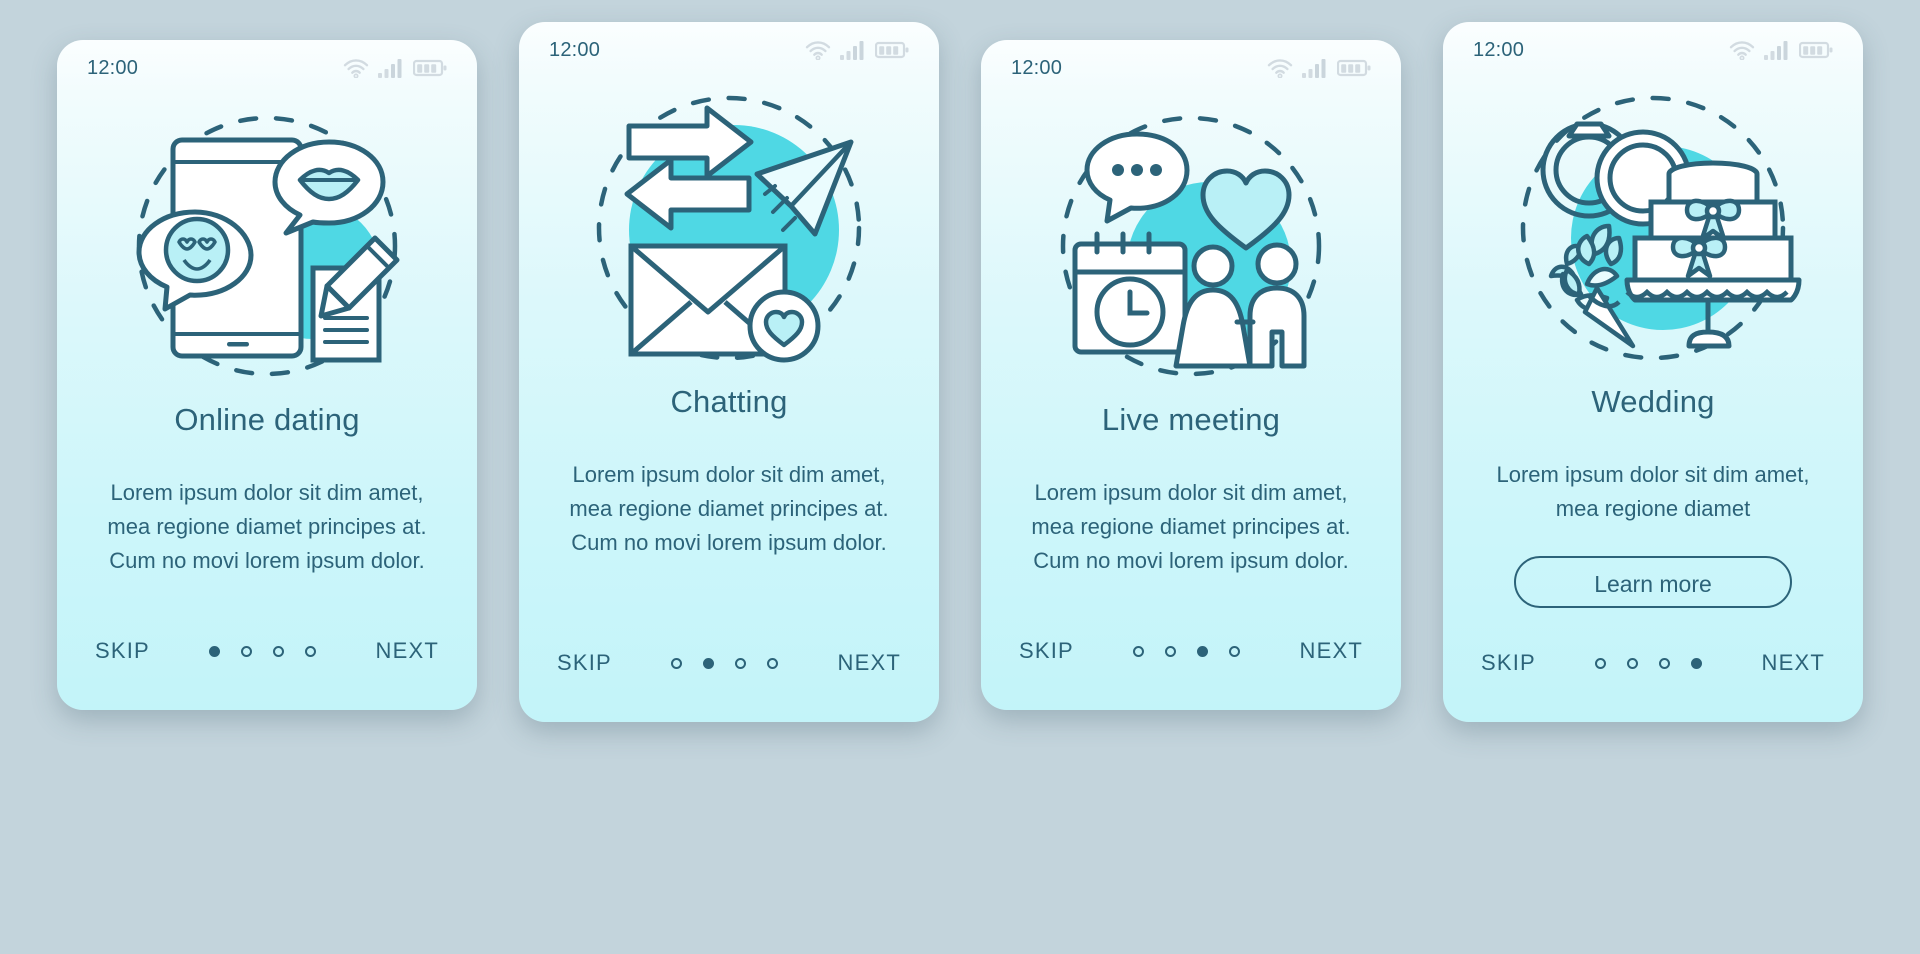 This screenshot has height=954, width=1920. I want to click on page-title: Online dating, so click(267, 419).